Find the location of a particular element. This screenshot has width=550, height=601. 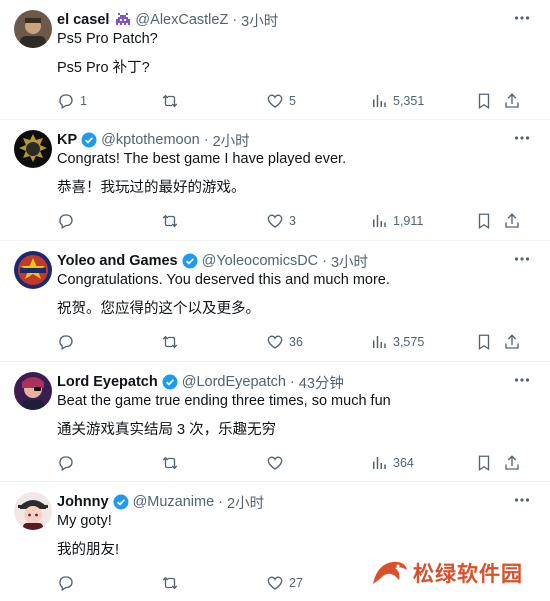

timestamp: 43分钟 is located at coordinates (321, 382).